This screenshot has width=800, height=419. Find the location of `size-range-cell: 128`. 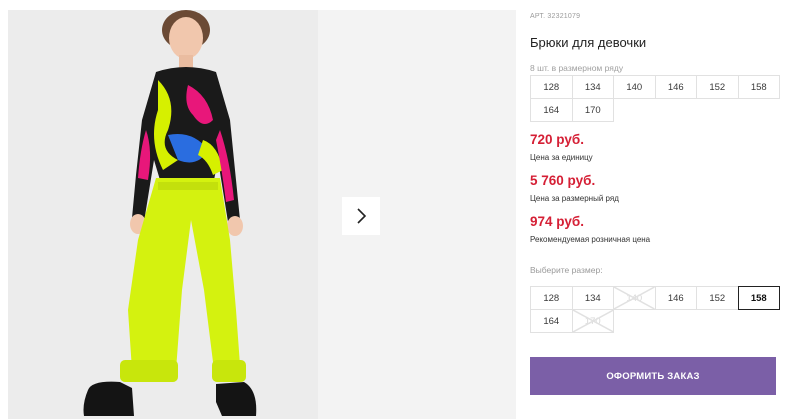

size-range-cell: 128 is located at coordinates (551, 87).